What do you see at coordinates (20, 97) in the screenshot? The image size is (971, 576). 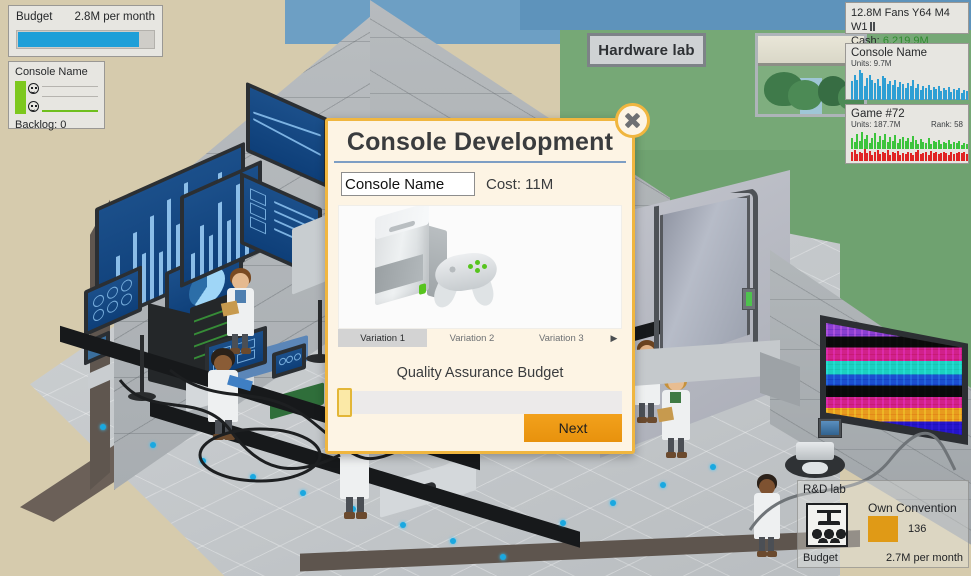 I see `console-progress-bar` at bounding box center [20, 97].